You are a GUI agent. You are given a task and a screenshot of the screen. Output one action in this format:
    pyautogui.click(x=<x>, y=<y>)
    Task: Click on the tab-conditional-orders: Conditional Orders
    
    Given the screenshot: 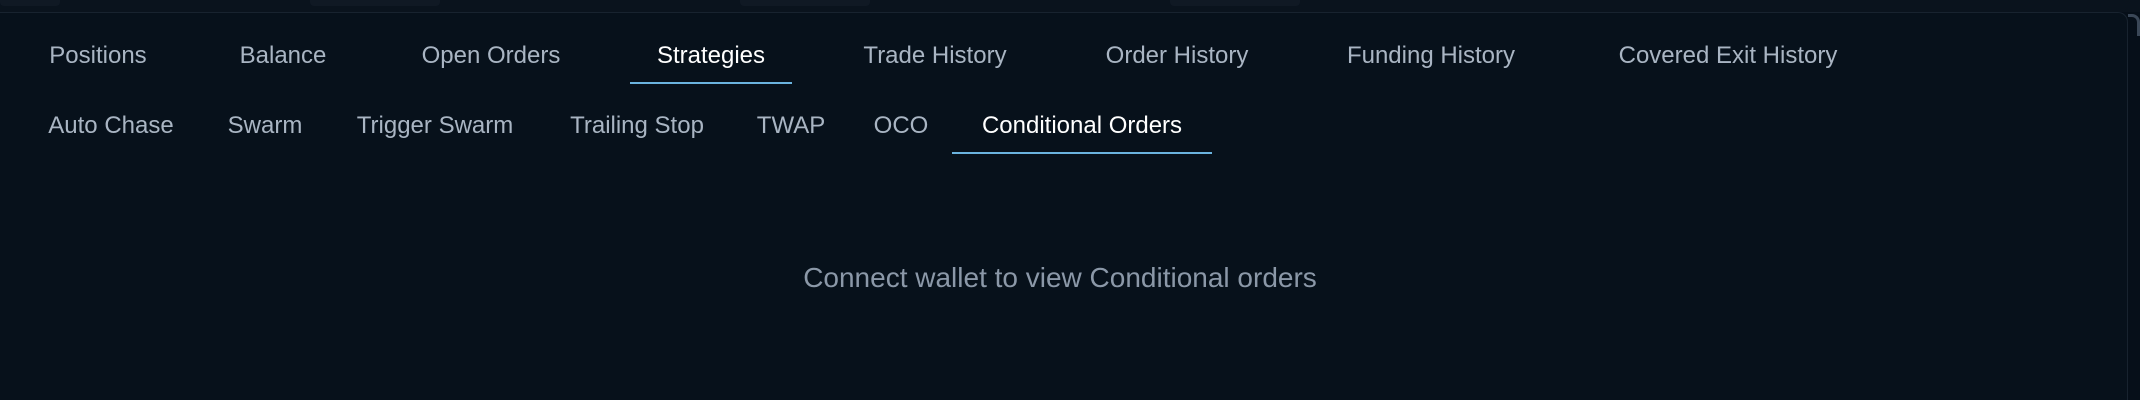 What is the action you would take?
    pyautogui.click(x=1082, y=126)
    